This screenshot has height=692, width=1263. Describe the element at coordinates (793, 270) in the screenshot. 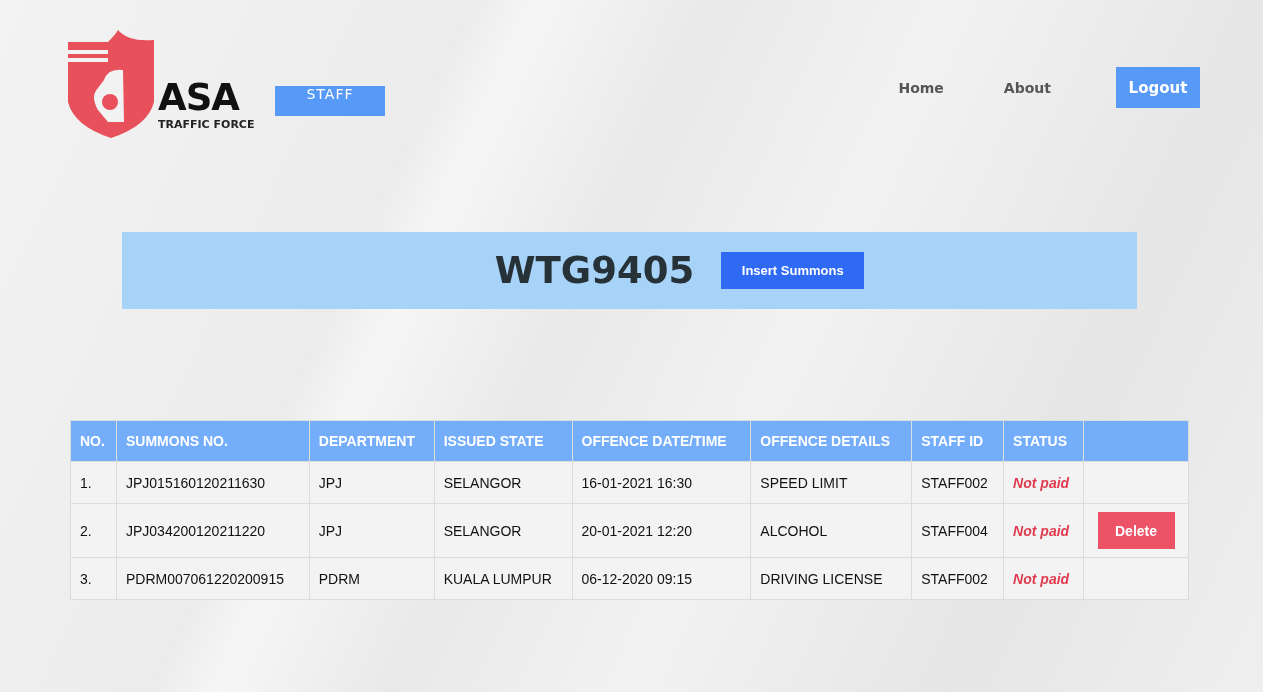

I see `insert-summons-button: Insert Summons` at that location.